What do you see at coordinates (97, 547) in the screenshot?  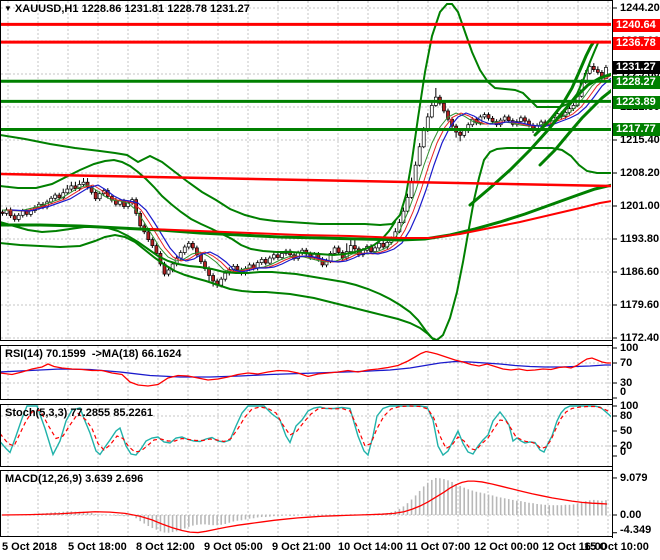 I see `time-axis-label: 5 Oct 18:00` at bounding box center [97, 547].